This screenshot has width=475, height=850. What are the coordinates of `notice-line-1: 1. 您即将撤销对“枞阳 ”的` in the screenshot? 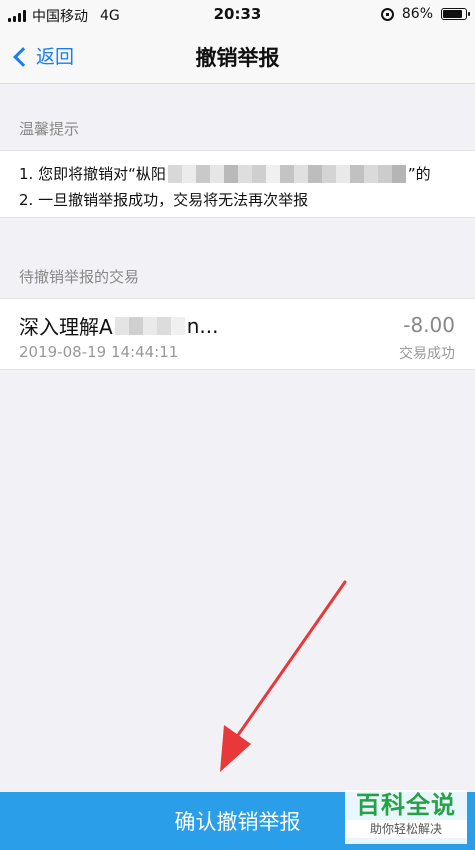 It's located at (237, 174).